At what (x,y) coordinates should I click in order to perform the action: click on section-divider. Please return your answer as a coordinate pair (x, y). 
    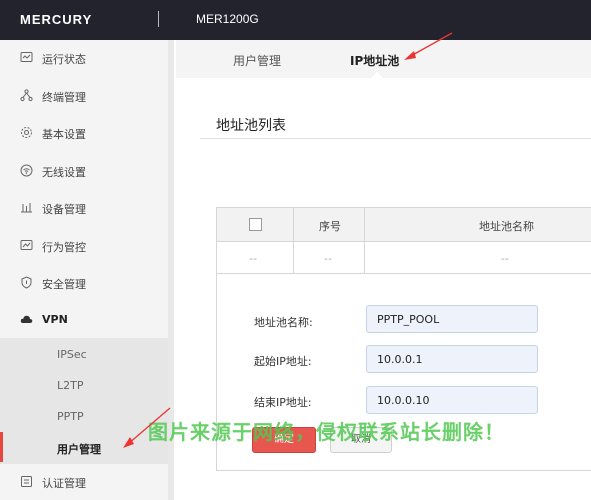
    Looking at the image, I should click on (395, 138).